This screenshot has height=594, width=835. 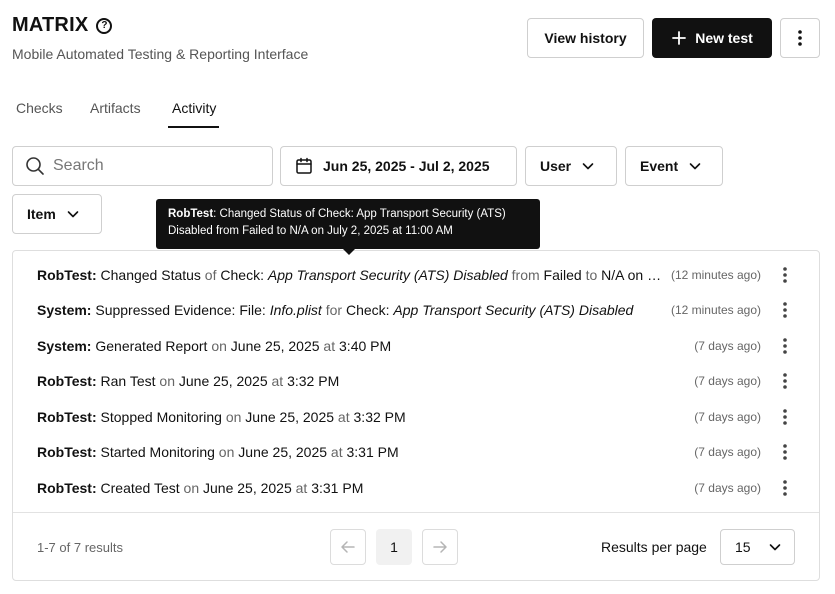 What do you see at coordinates (148, 274) in the screenshot?
I see `activity-text-part: Changed Status` at bounding box center [148, 274].